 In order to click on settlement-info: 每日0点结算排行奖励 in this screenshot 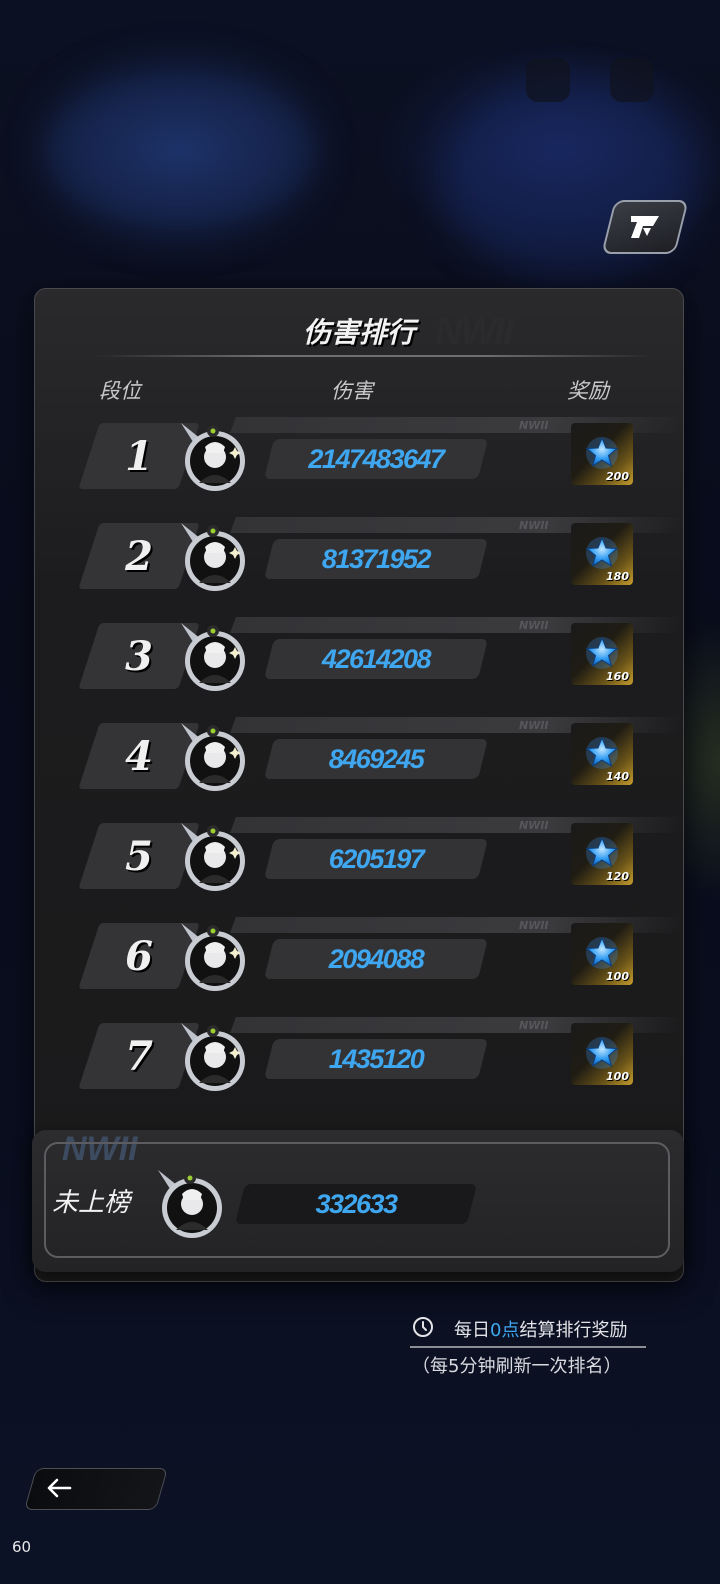, I will do `click(528, 1330)`.